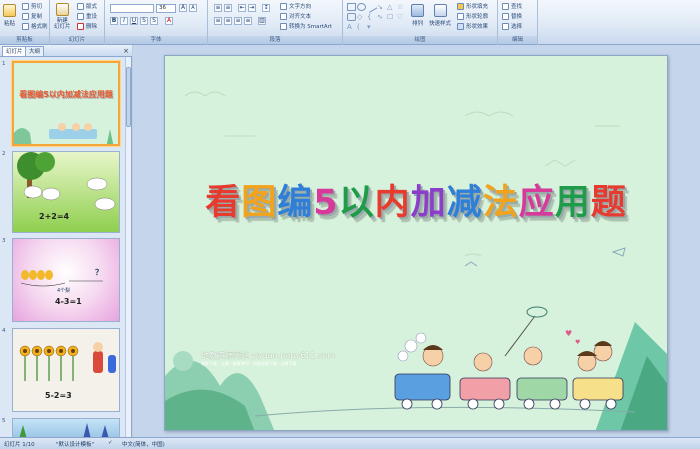 The width and height of the screenshot is (700, 449). What do you see at coordinates (371, 27) in the screenshot?
I see `shape-more-icon: ▾` at bounding box center [371, 27].